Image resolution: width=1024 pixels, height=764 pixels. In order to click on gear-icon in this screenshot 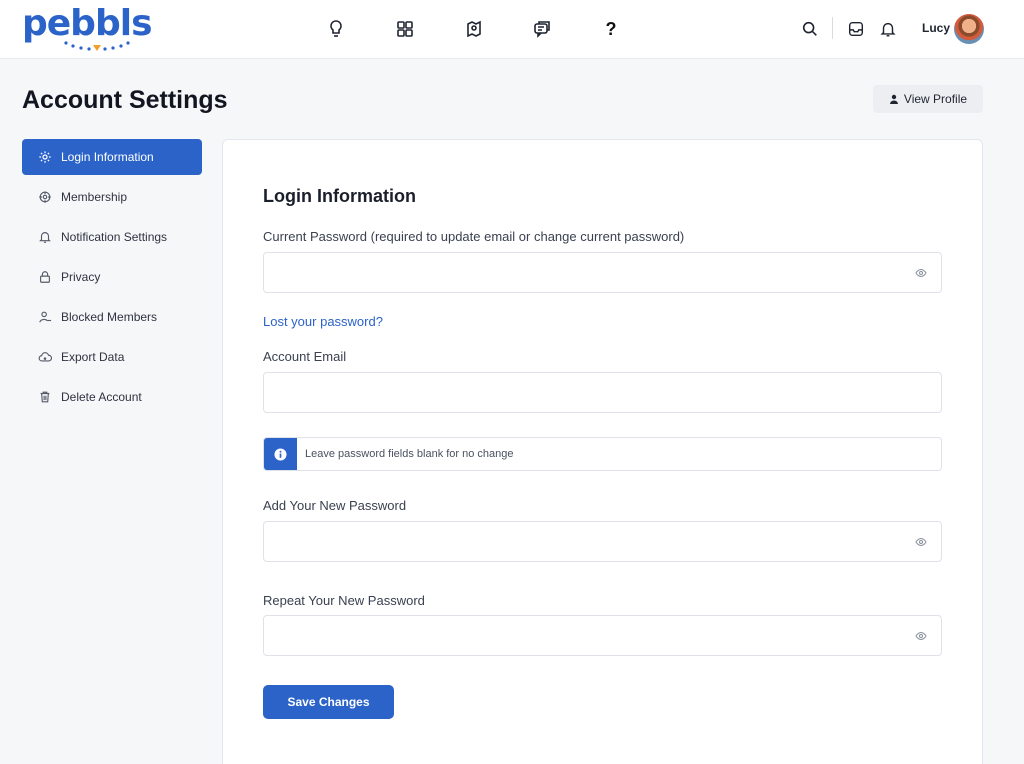, I will do `click(45, 157)`.